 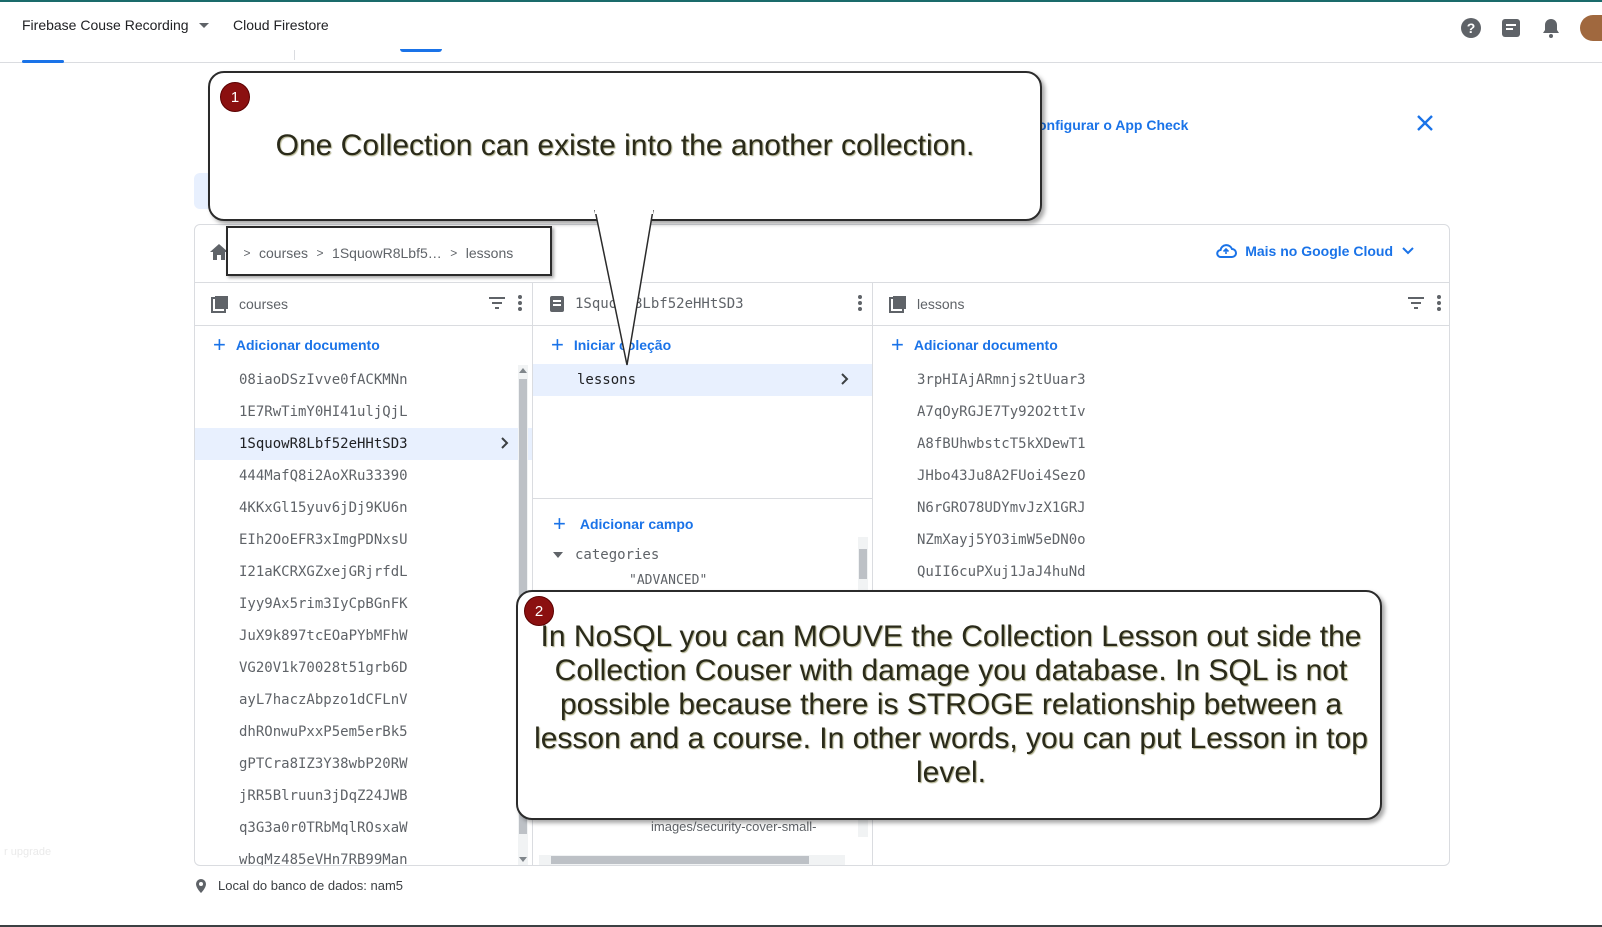 What do you see at coordinates (323, 668) in the screenshot?
I see `document-id: VG20V1k70028t51grb6D` at bounding box center [323, 668].